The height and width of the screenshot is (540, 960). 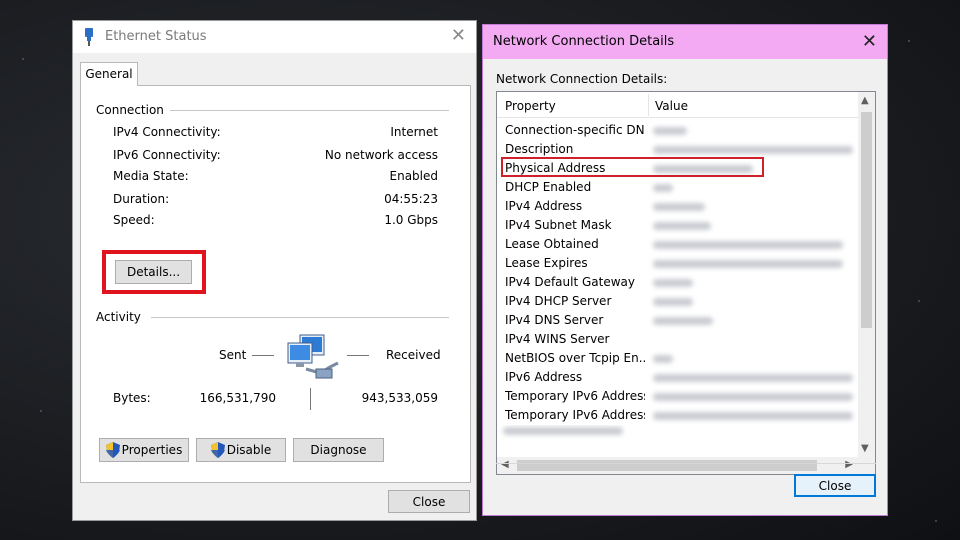 What do you see at coordinates (358, 355) in the screenshot?
I see `received-line` at bounding box center [358, 355].